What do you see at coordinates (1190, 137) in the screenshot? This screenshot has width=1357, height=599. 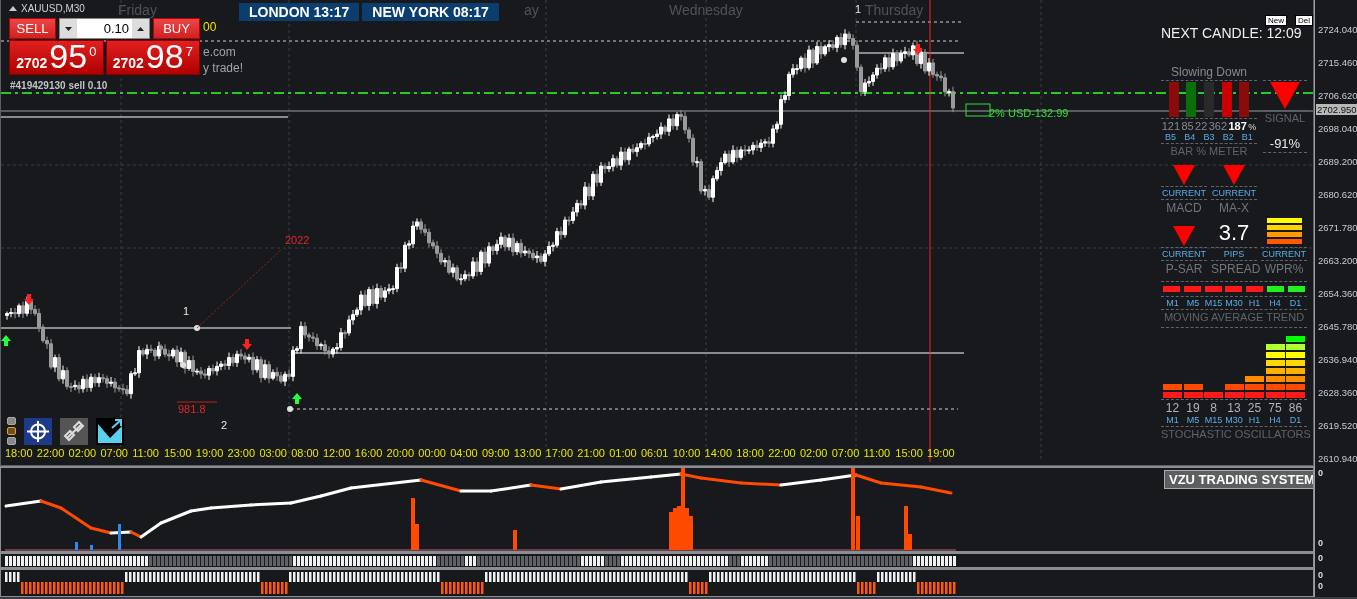 I see `meter-label: B4` at bounding box center [1190, 137].